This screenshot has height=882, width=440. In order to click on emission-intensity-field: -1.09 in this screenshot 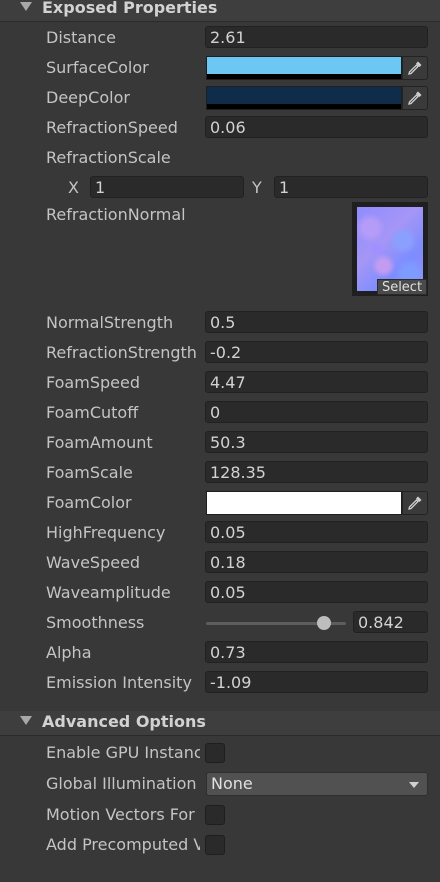, I will do `click(316, 682)`.